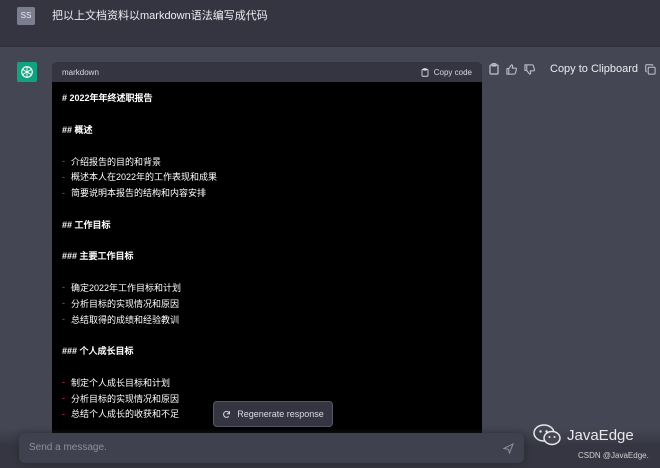 The width and height of the screenshot is (660, 468). What do you see at coordinates (267, 319) in the screenshot?
I see `code-line: - 总结取得的成绩和经验教训` at bounding box center [267, 319].